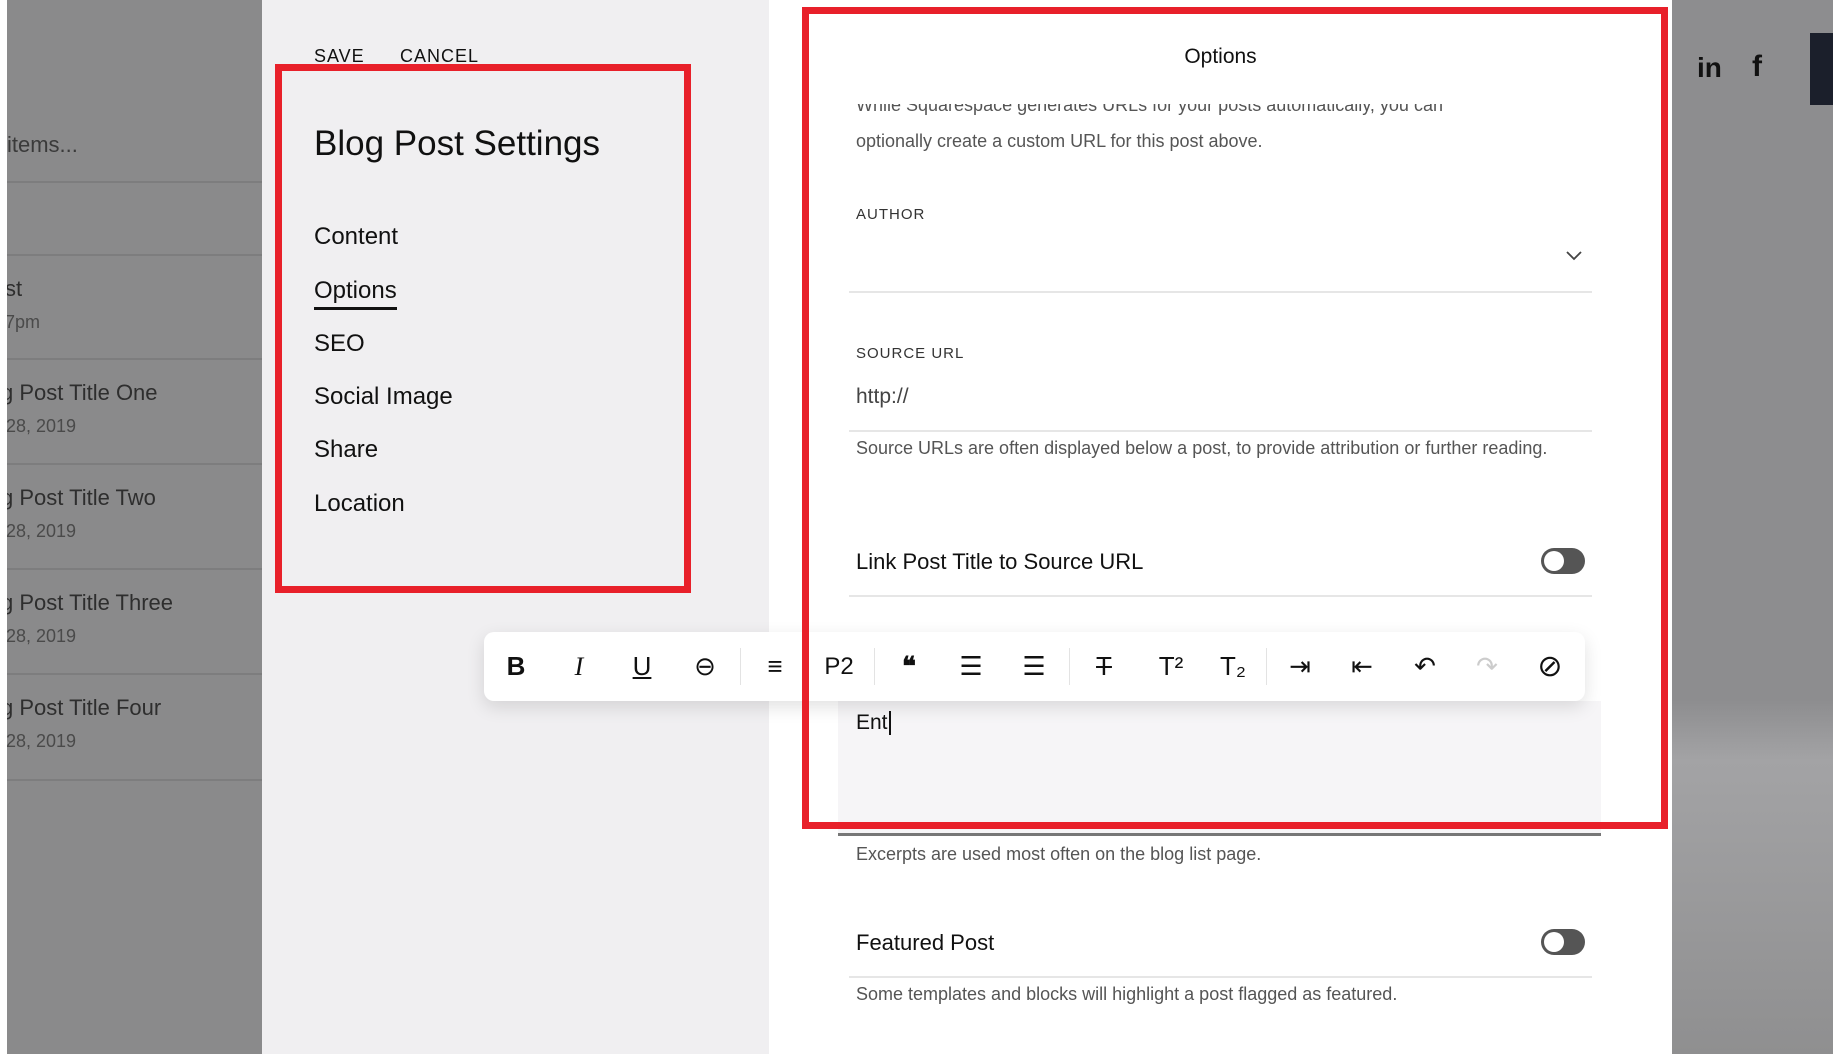 The width and height of the screenshot is (1833, 1054). Describe the element at coordinates (81, 498) in the screenshot. I see `list-item-title: g Post Title Two` at that location.